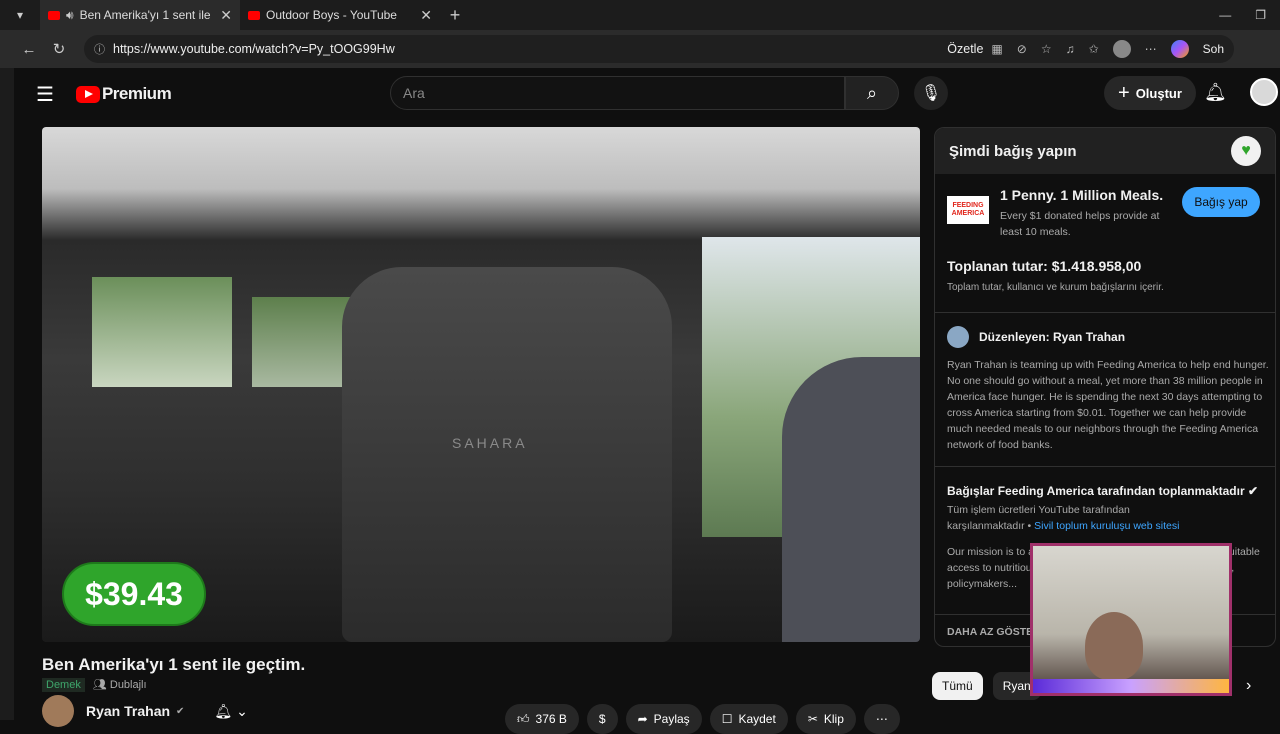  I want to click on youtube-header: ☰ Premium Ara ⌕ 🎙︎ + Oluştur 🔔︎, so click(647, 94).